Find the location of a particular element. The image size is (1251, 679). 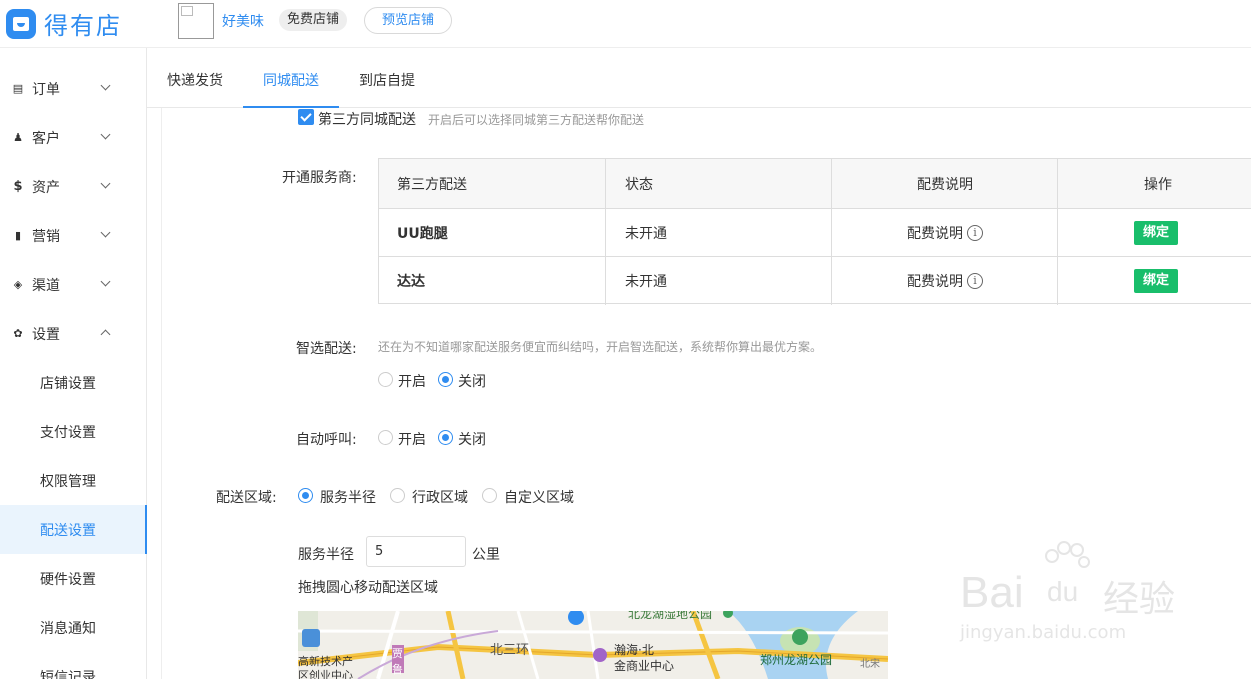

sidebar-item-channels: ◈ 渠道 is located at coordinates (73, 284).